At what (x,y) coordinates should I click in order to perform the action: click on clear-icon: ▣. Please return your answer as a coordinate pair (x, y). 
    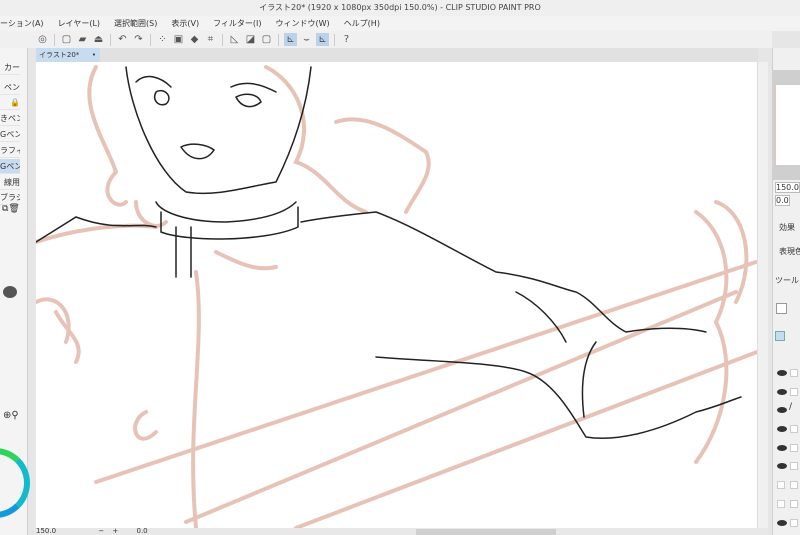
    Looking at the image, I should click on (178, 39).